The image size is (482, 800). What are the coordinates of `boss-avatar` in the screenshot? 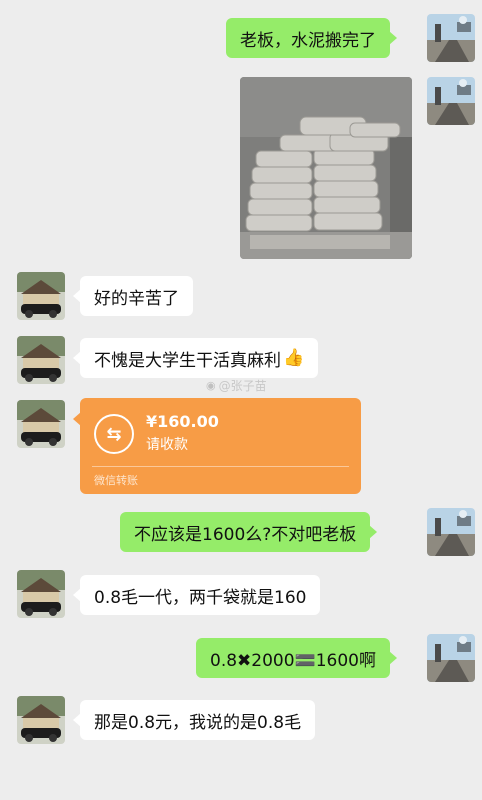 It's located at (41, 296).